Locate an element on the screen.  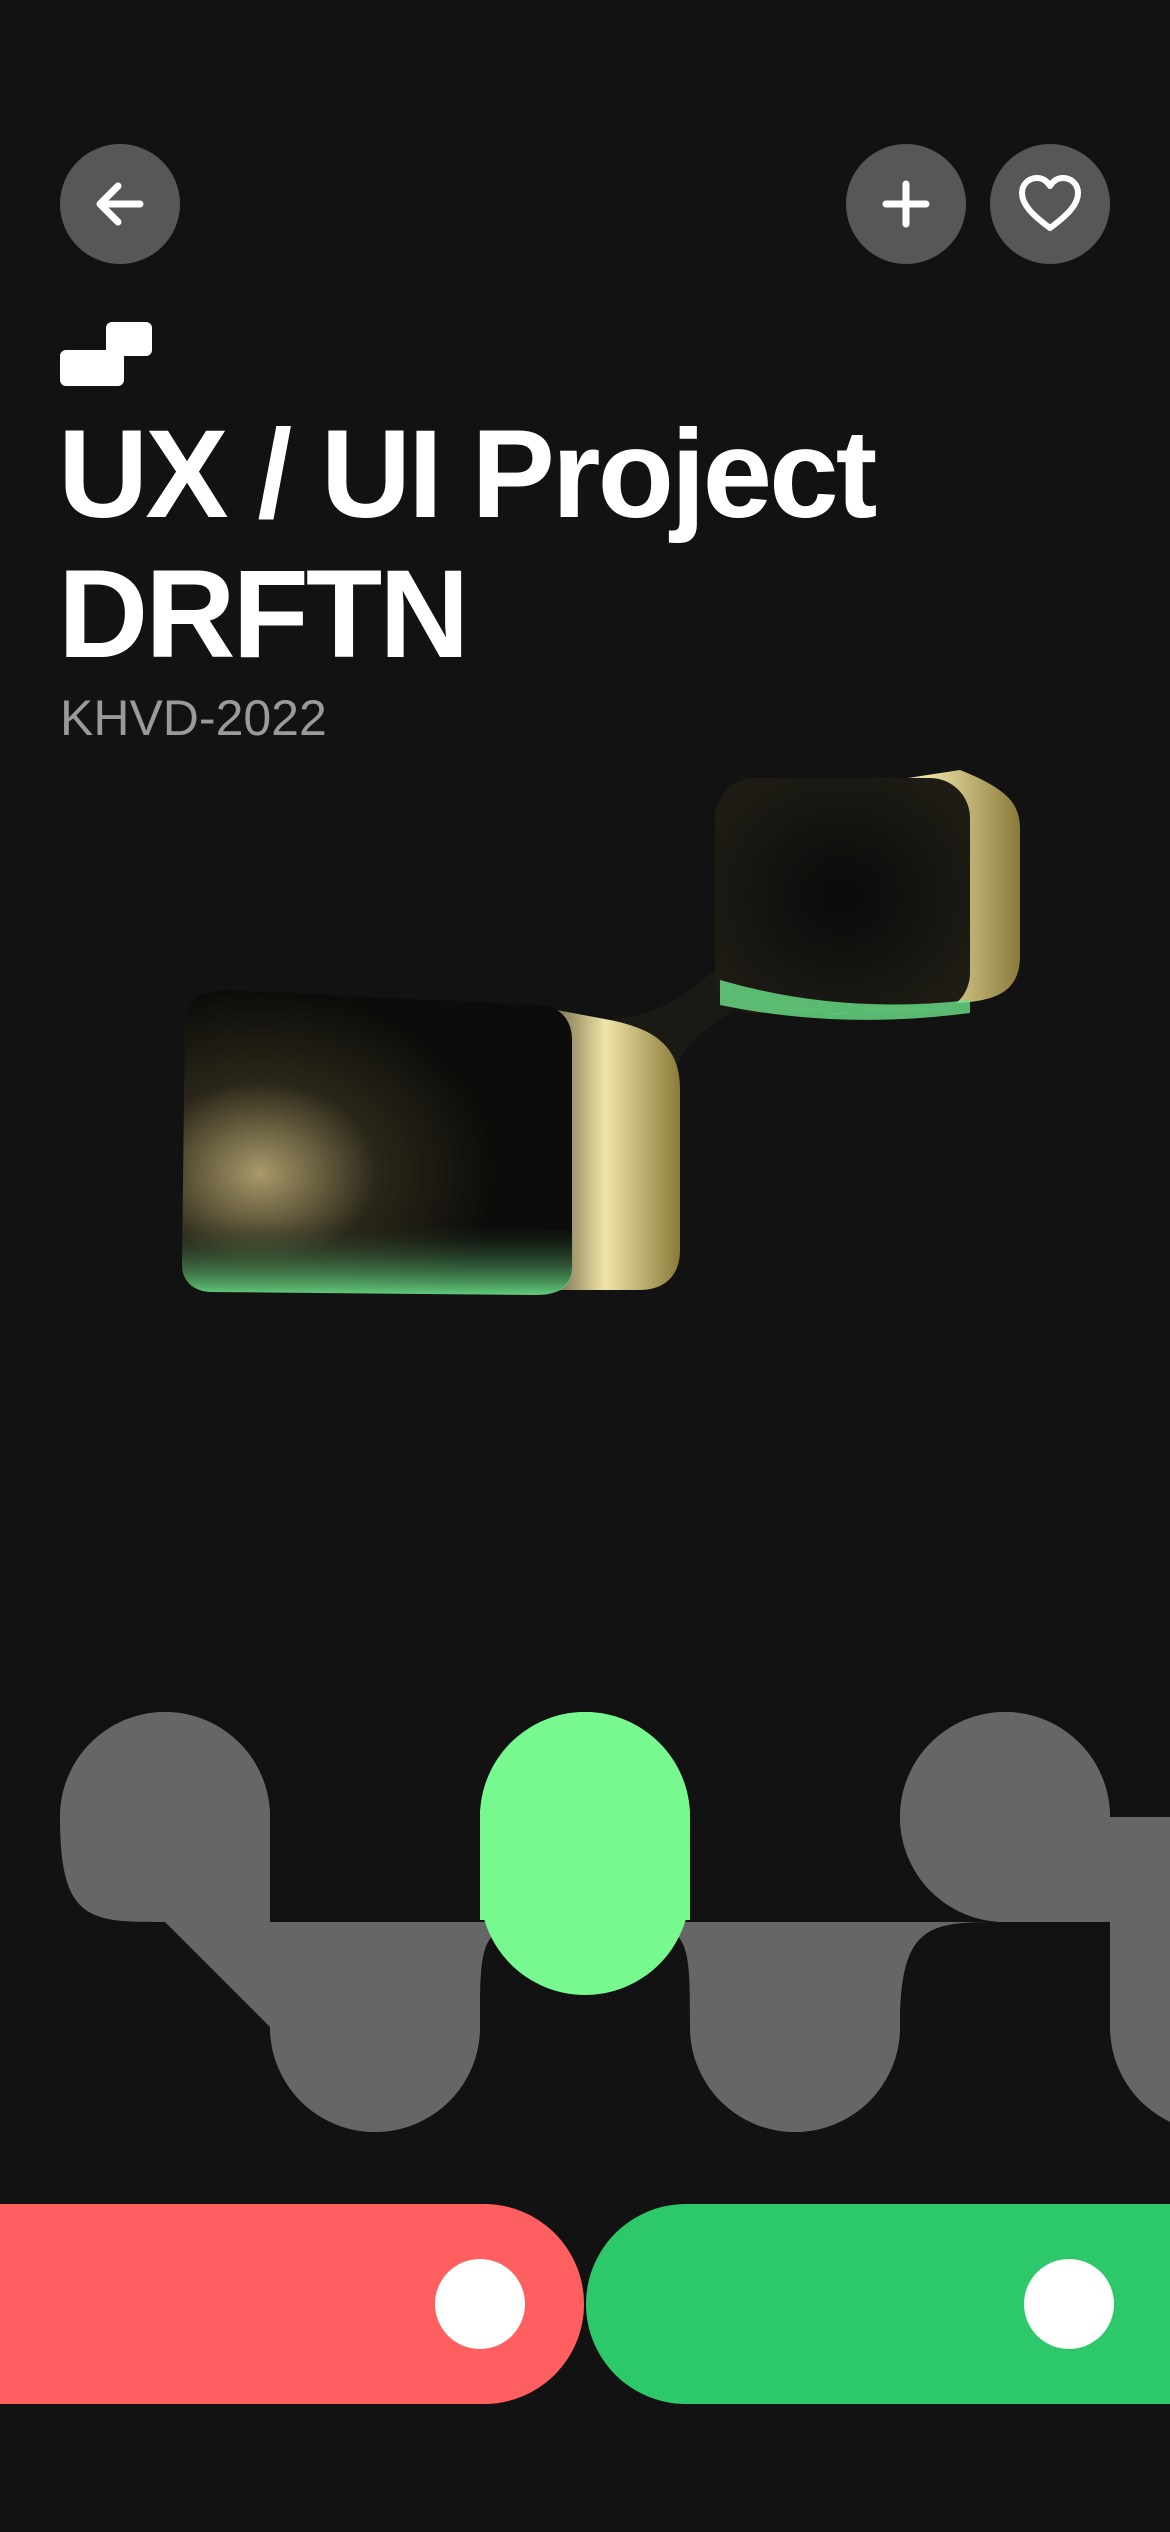
left-toggle-knob is located at coordinates (480, 2304).